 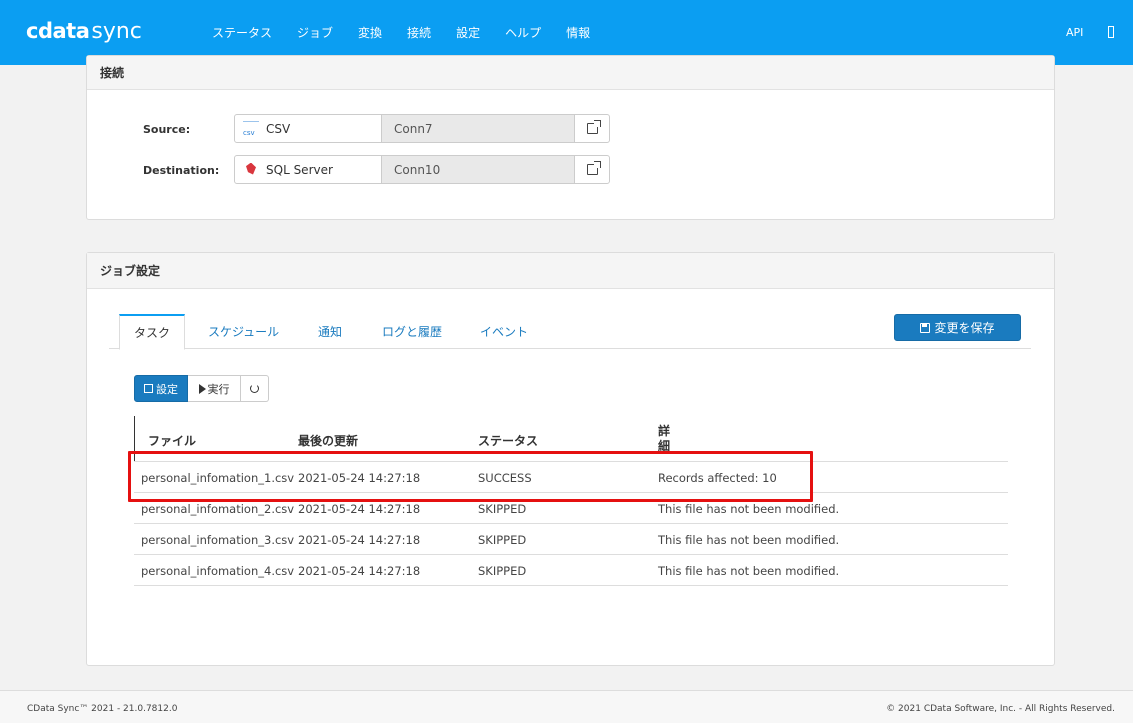 What do you see at coordinates (218, 509) in the screenshot?
I see `cell-file: personal_infomation_2.csv` at bounding box center [218, 509].